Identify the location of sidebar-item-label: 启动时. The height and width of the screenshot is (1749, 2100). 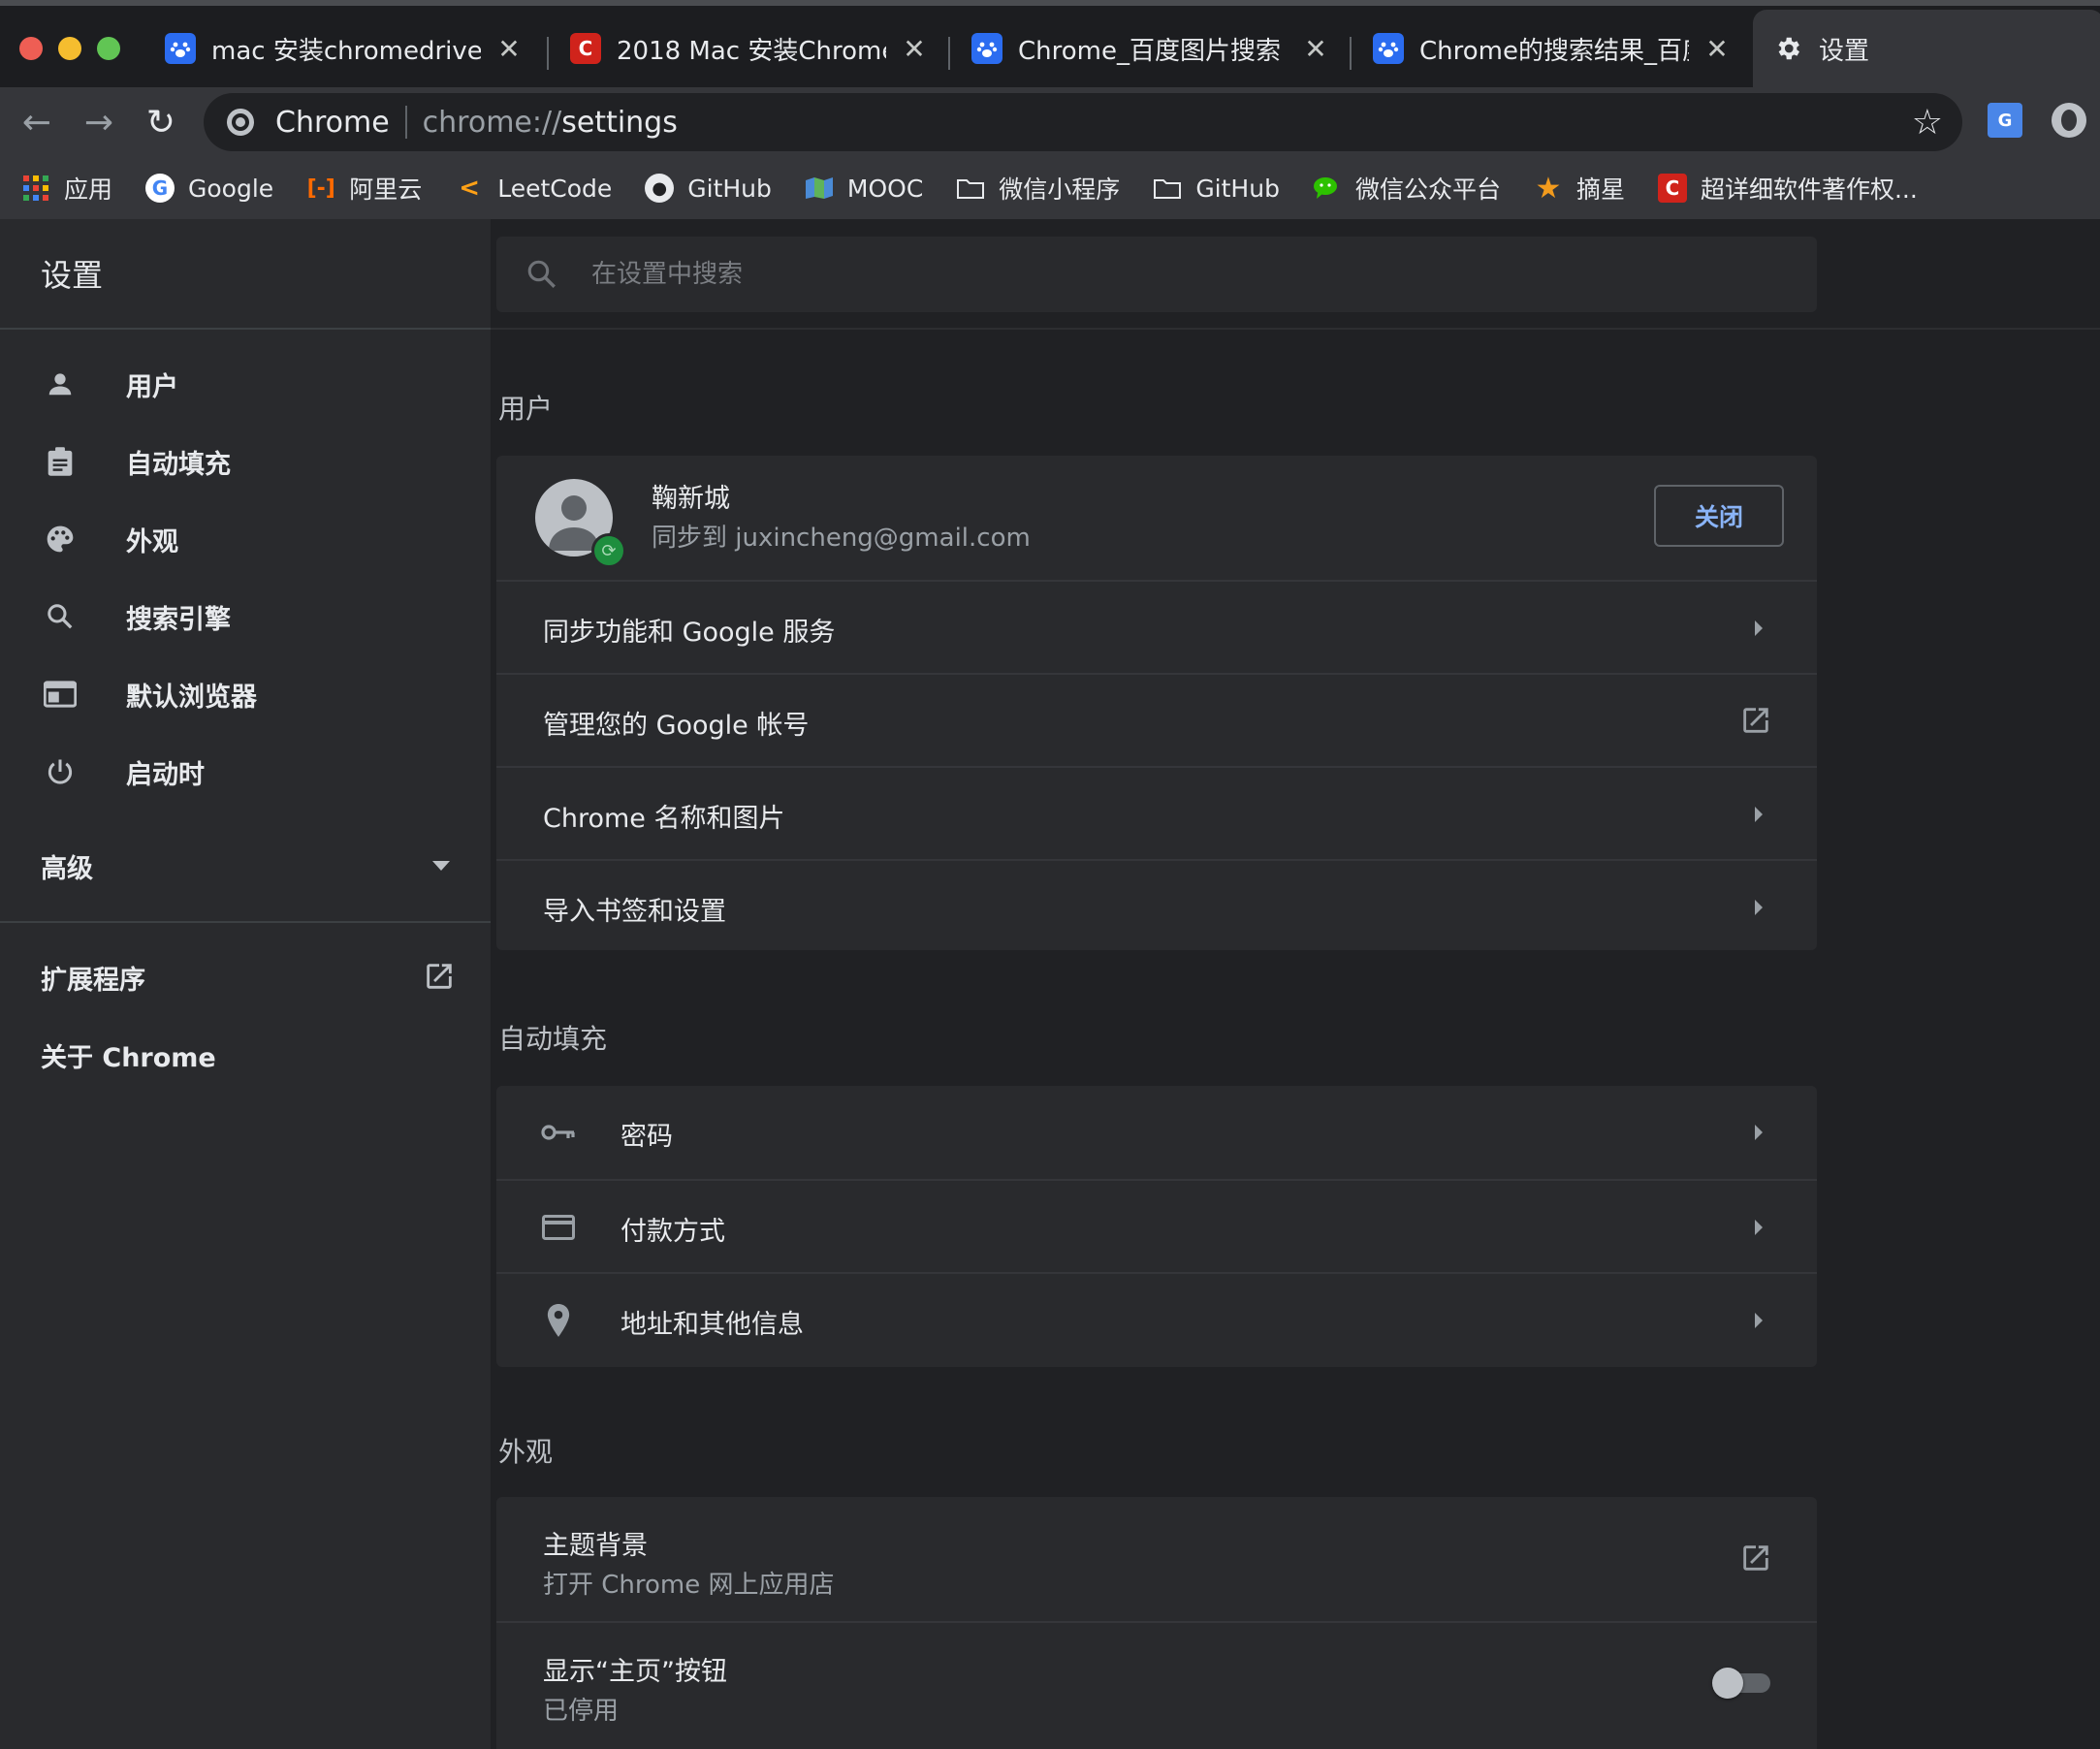
(165, 774).